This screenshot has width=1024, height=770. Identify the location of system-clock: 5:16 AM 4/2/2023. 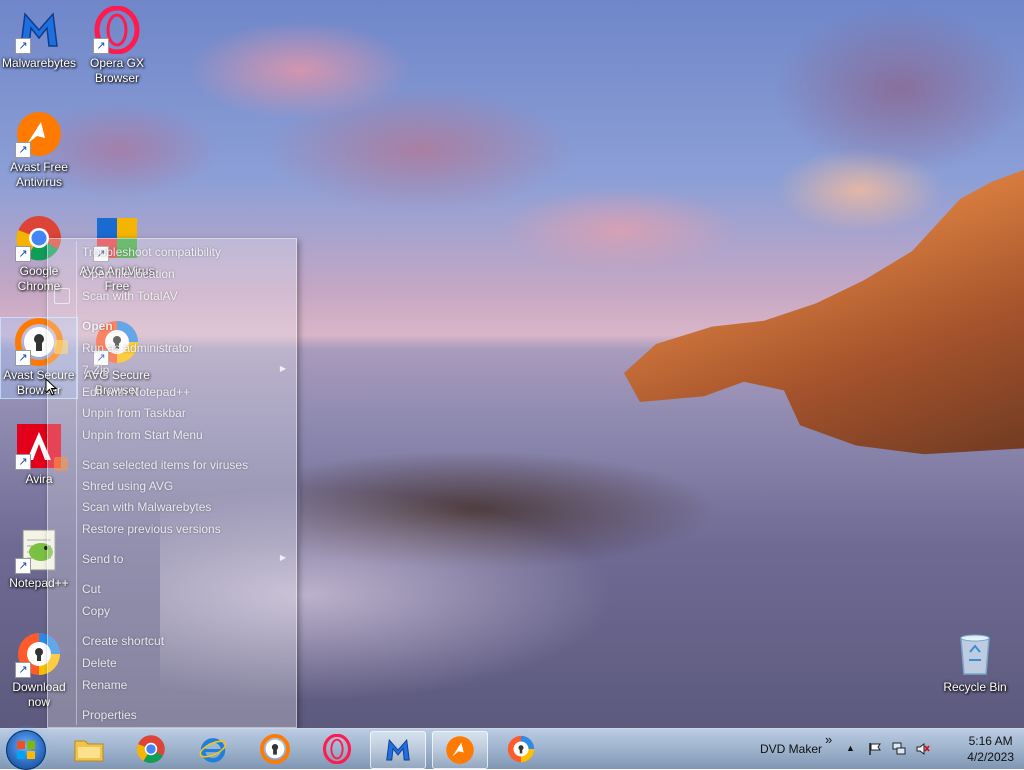
(990, 749).